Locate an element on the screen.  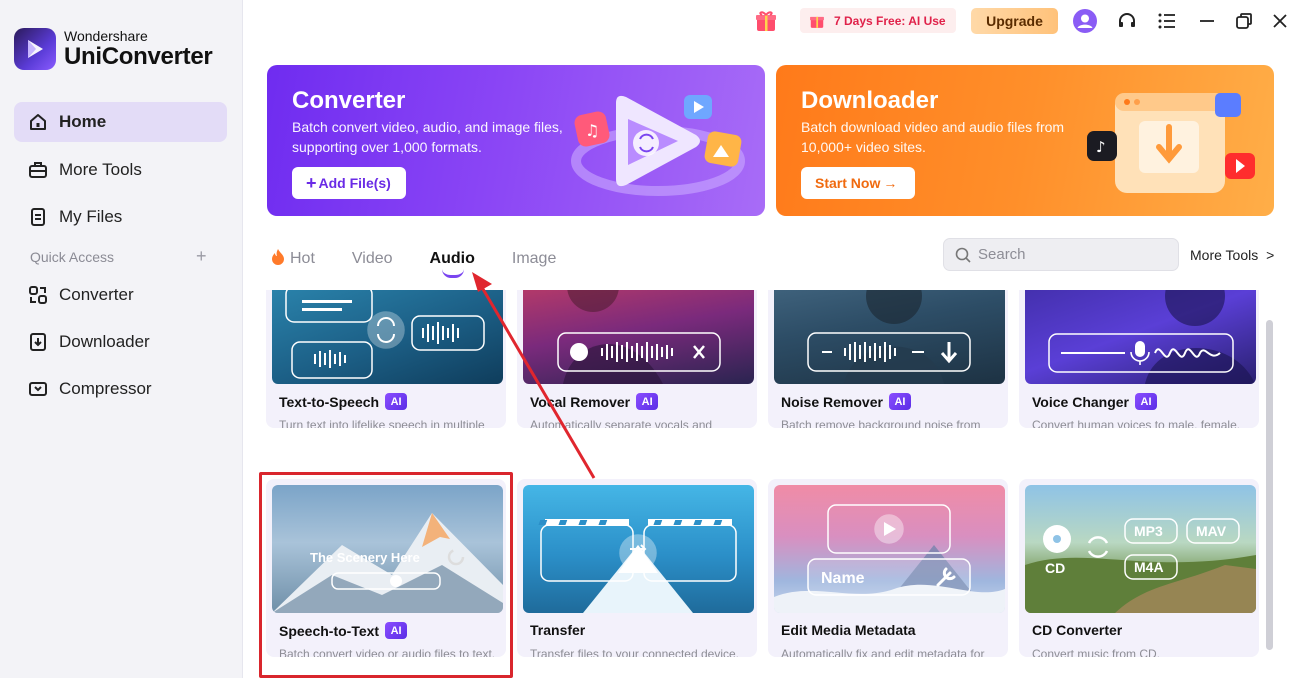
card-title: CD Converter is located at coordinates (1077, 630).